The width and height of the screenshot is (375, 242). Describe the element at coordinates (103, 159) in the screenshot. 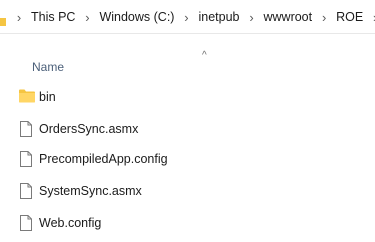

I see `file-name: PrecompiledApp.config` at that location.